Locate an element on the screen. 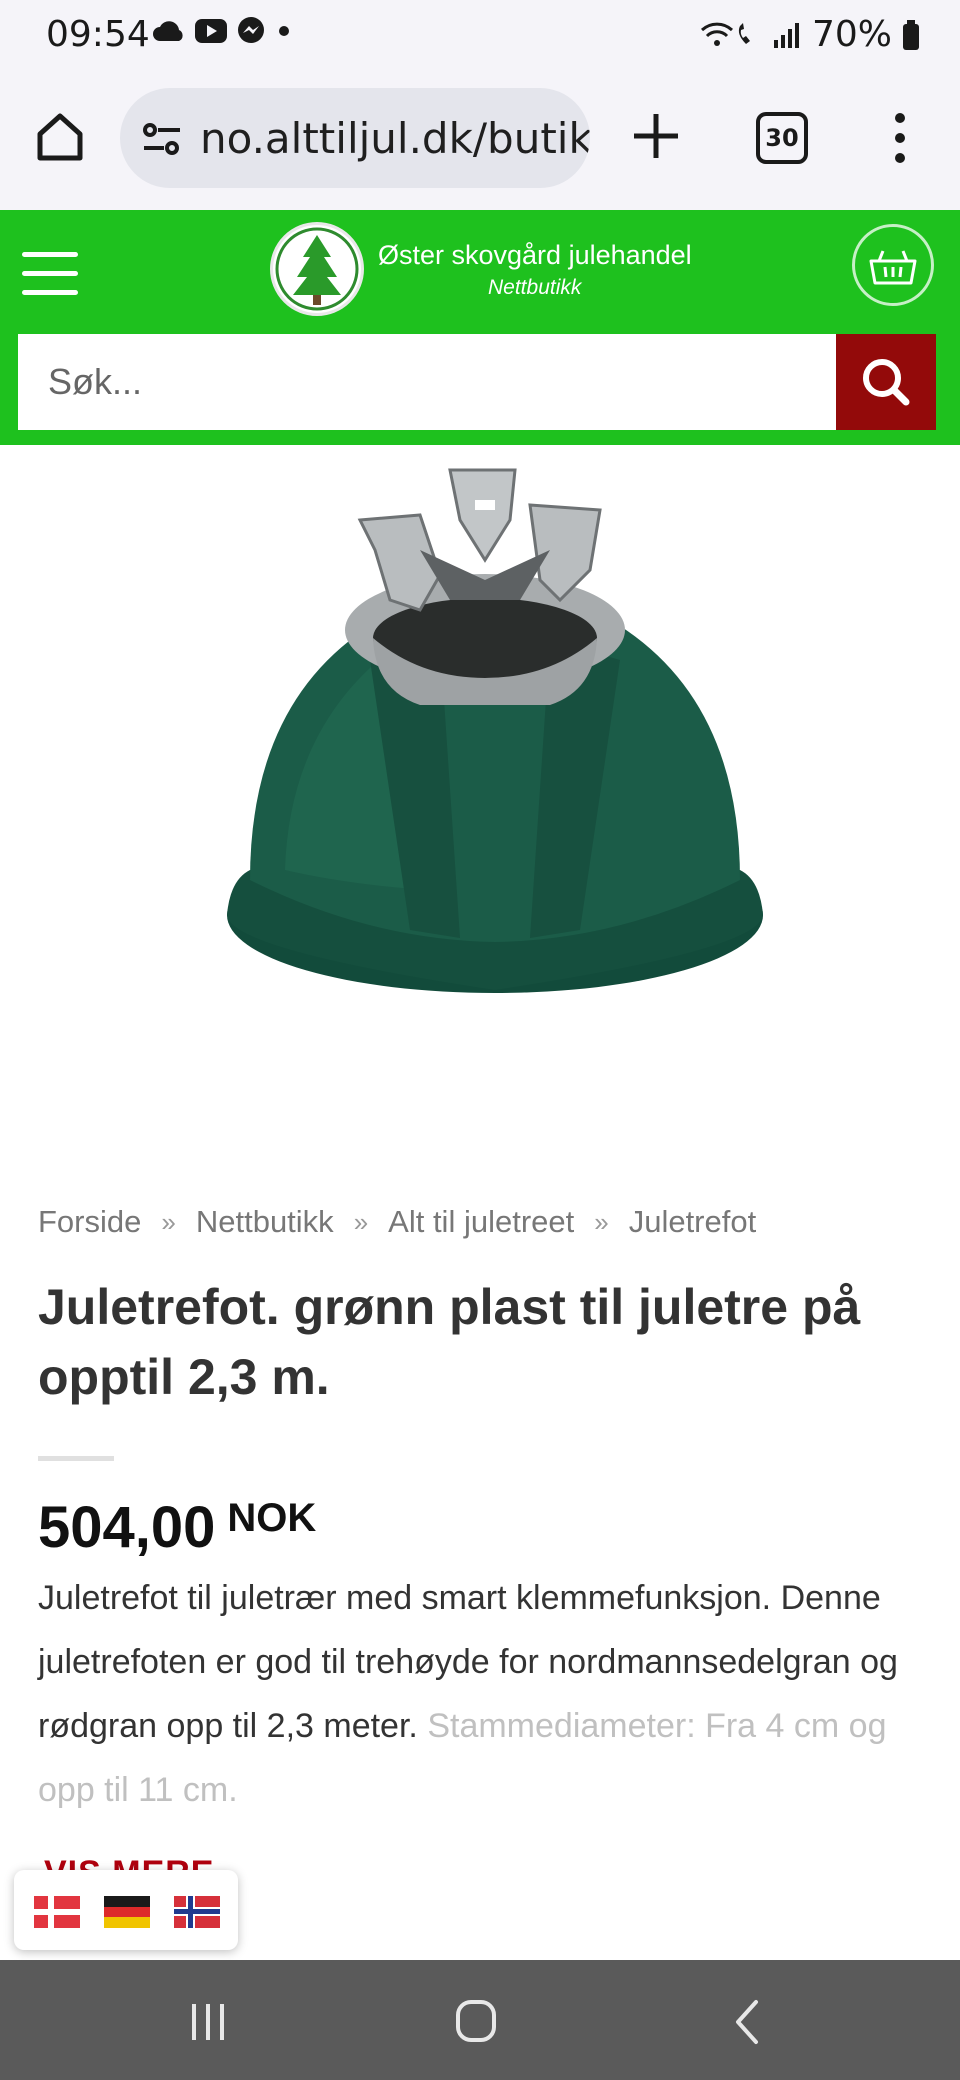 Image resolution: width=960 pixels, height=2080 pixels. battery-percent: 70% is located at coordinates (851, 34).